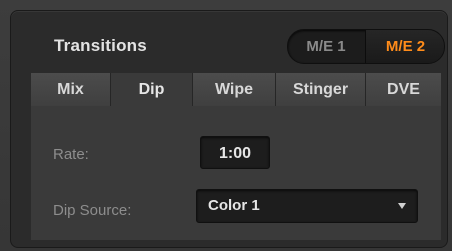 This screenshot has height=251, width=452. I want to click on tab-dip: Dip, so click(152, 89).